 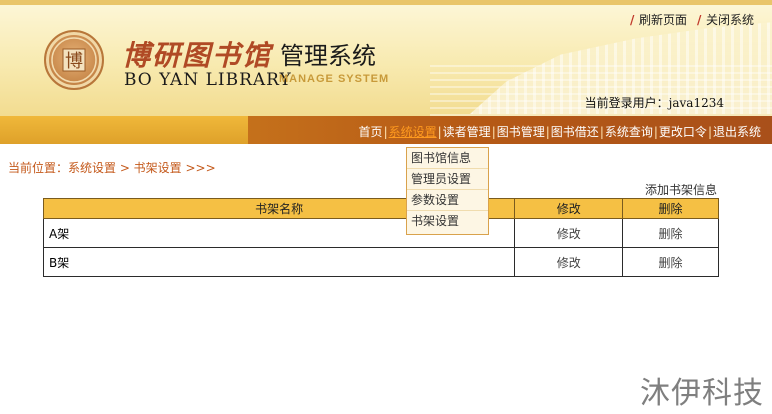 I want to click on logo-english-name: BO YAN LIBRARY, so click(x=208, y=80).